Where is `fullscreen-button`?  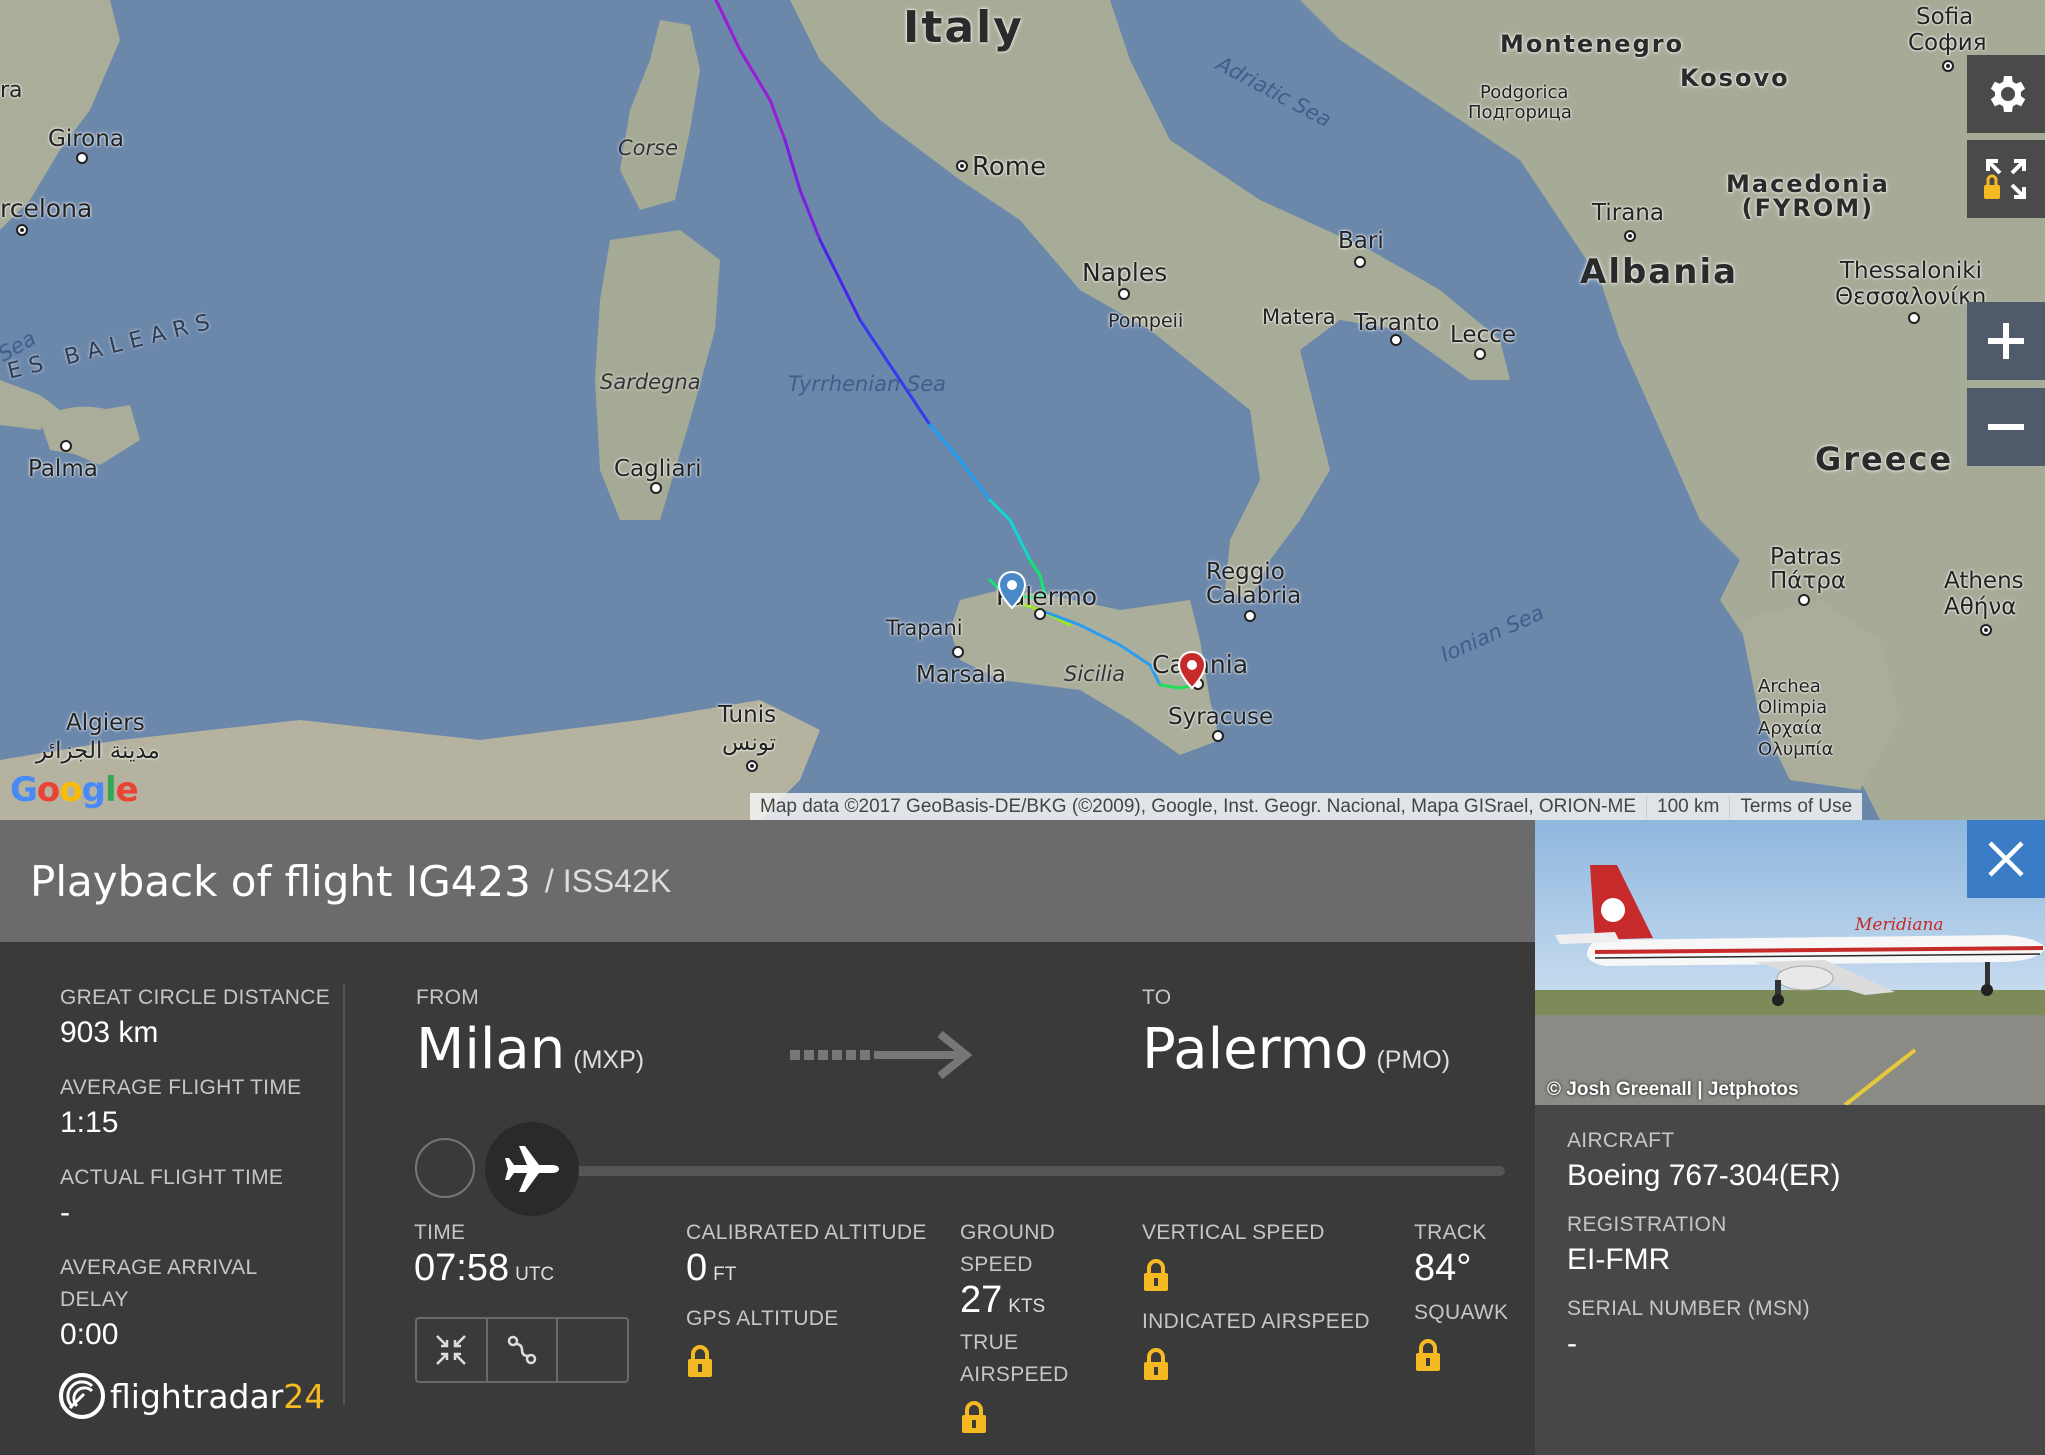
fullscreen-button is located at coordinates (2006, 179).